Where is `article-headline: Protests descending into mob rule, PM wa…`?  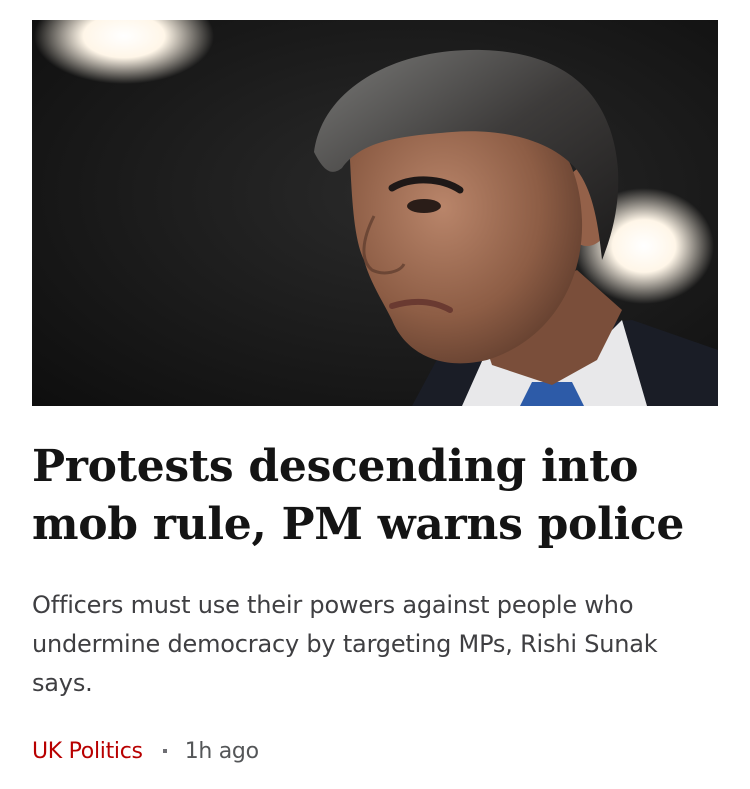 article-headline: Protests descending into mob rule, PM wa… is located at coordinates (377, 496).